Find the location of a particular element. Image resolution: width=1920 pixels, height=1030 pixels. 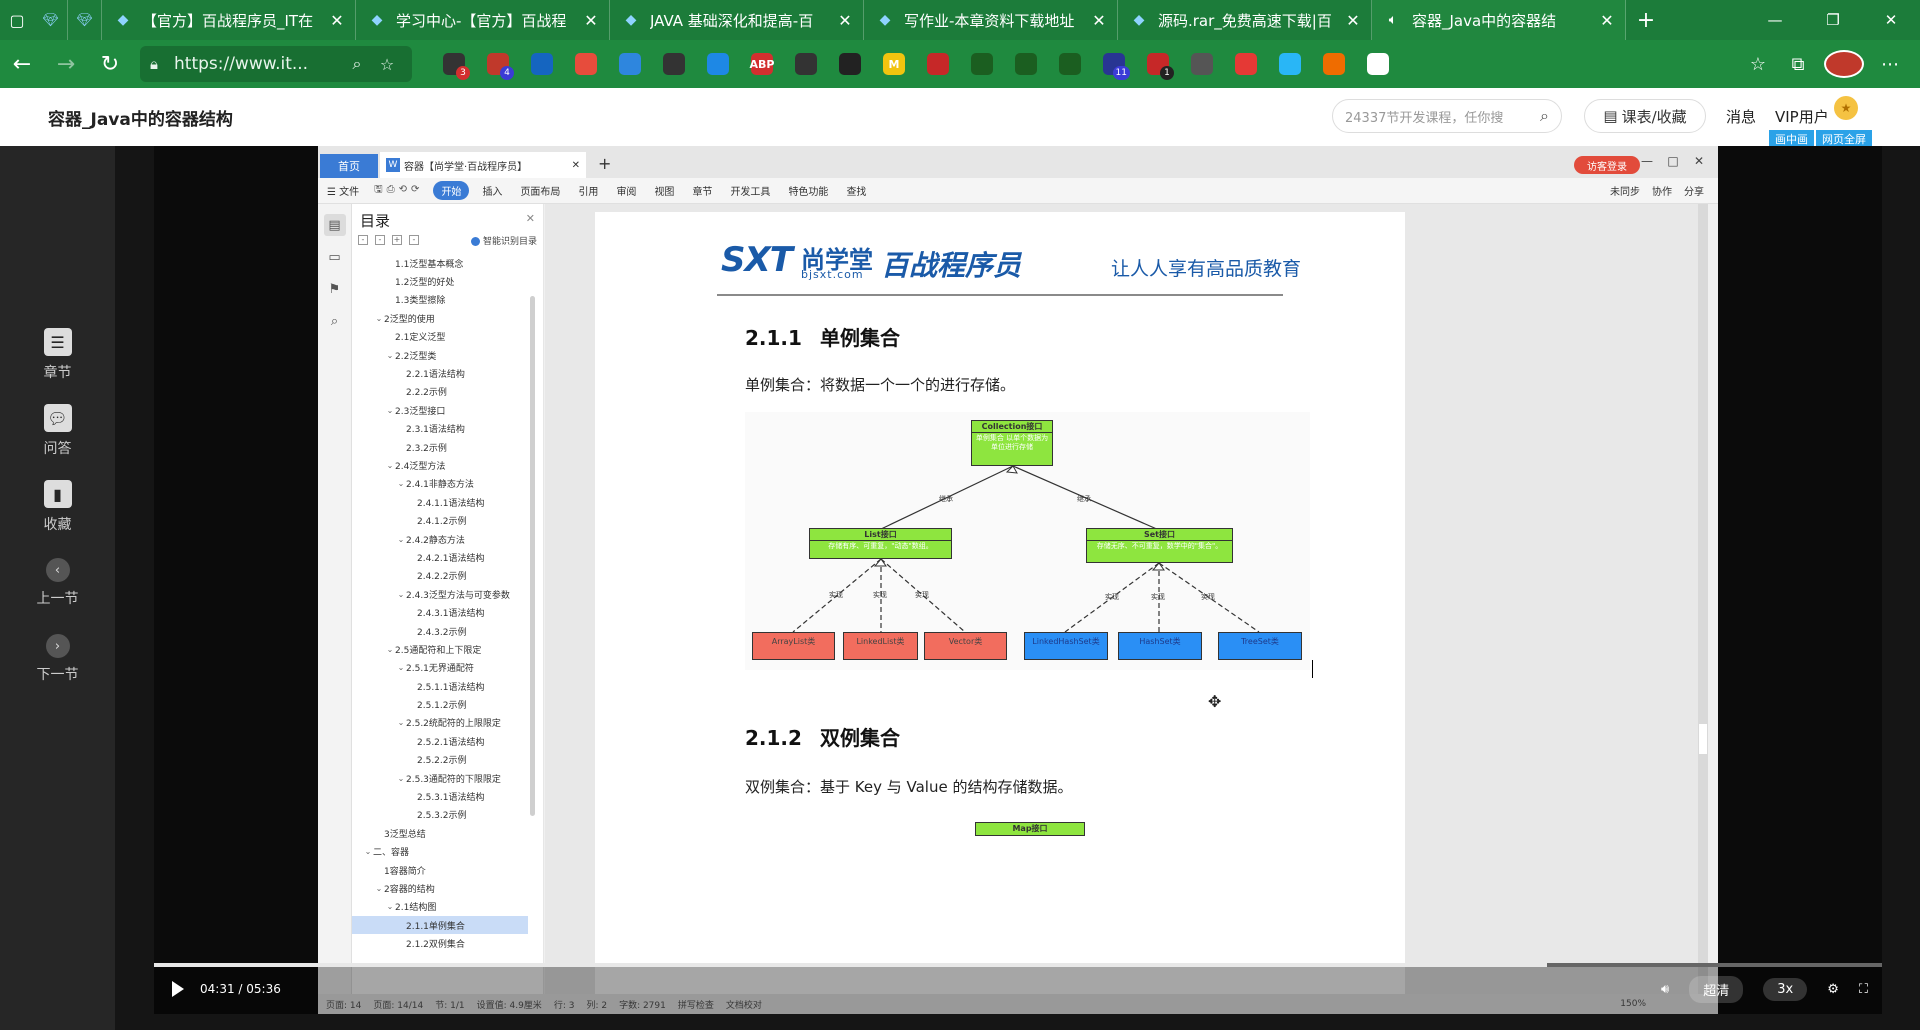

reload-icon: ↻ is located at coordinates (110, 64).